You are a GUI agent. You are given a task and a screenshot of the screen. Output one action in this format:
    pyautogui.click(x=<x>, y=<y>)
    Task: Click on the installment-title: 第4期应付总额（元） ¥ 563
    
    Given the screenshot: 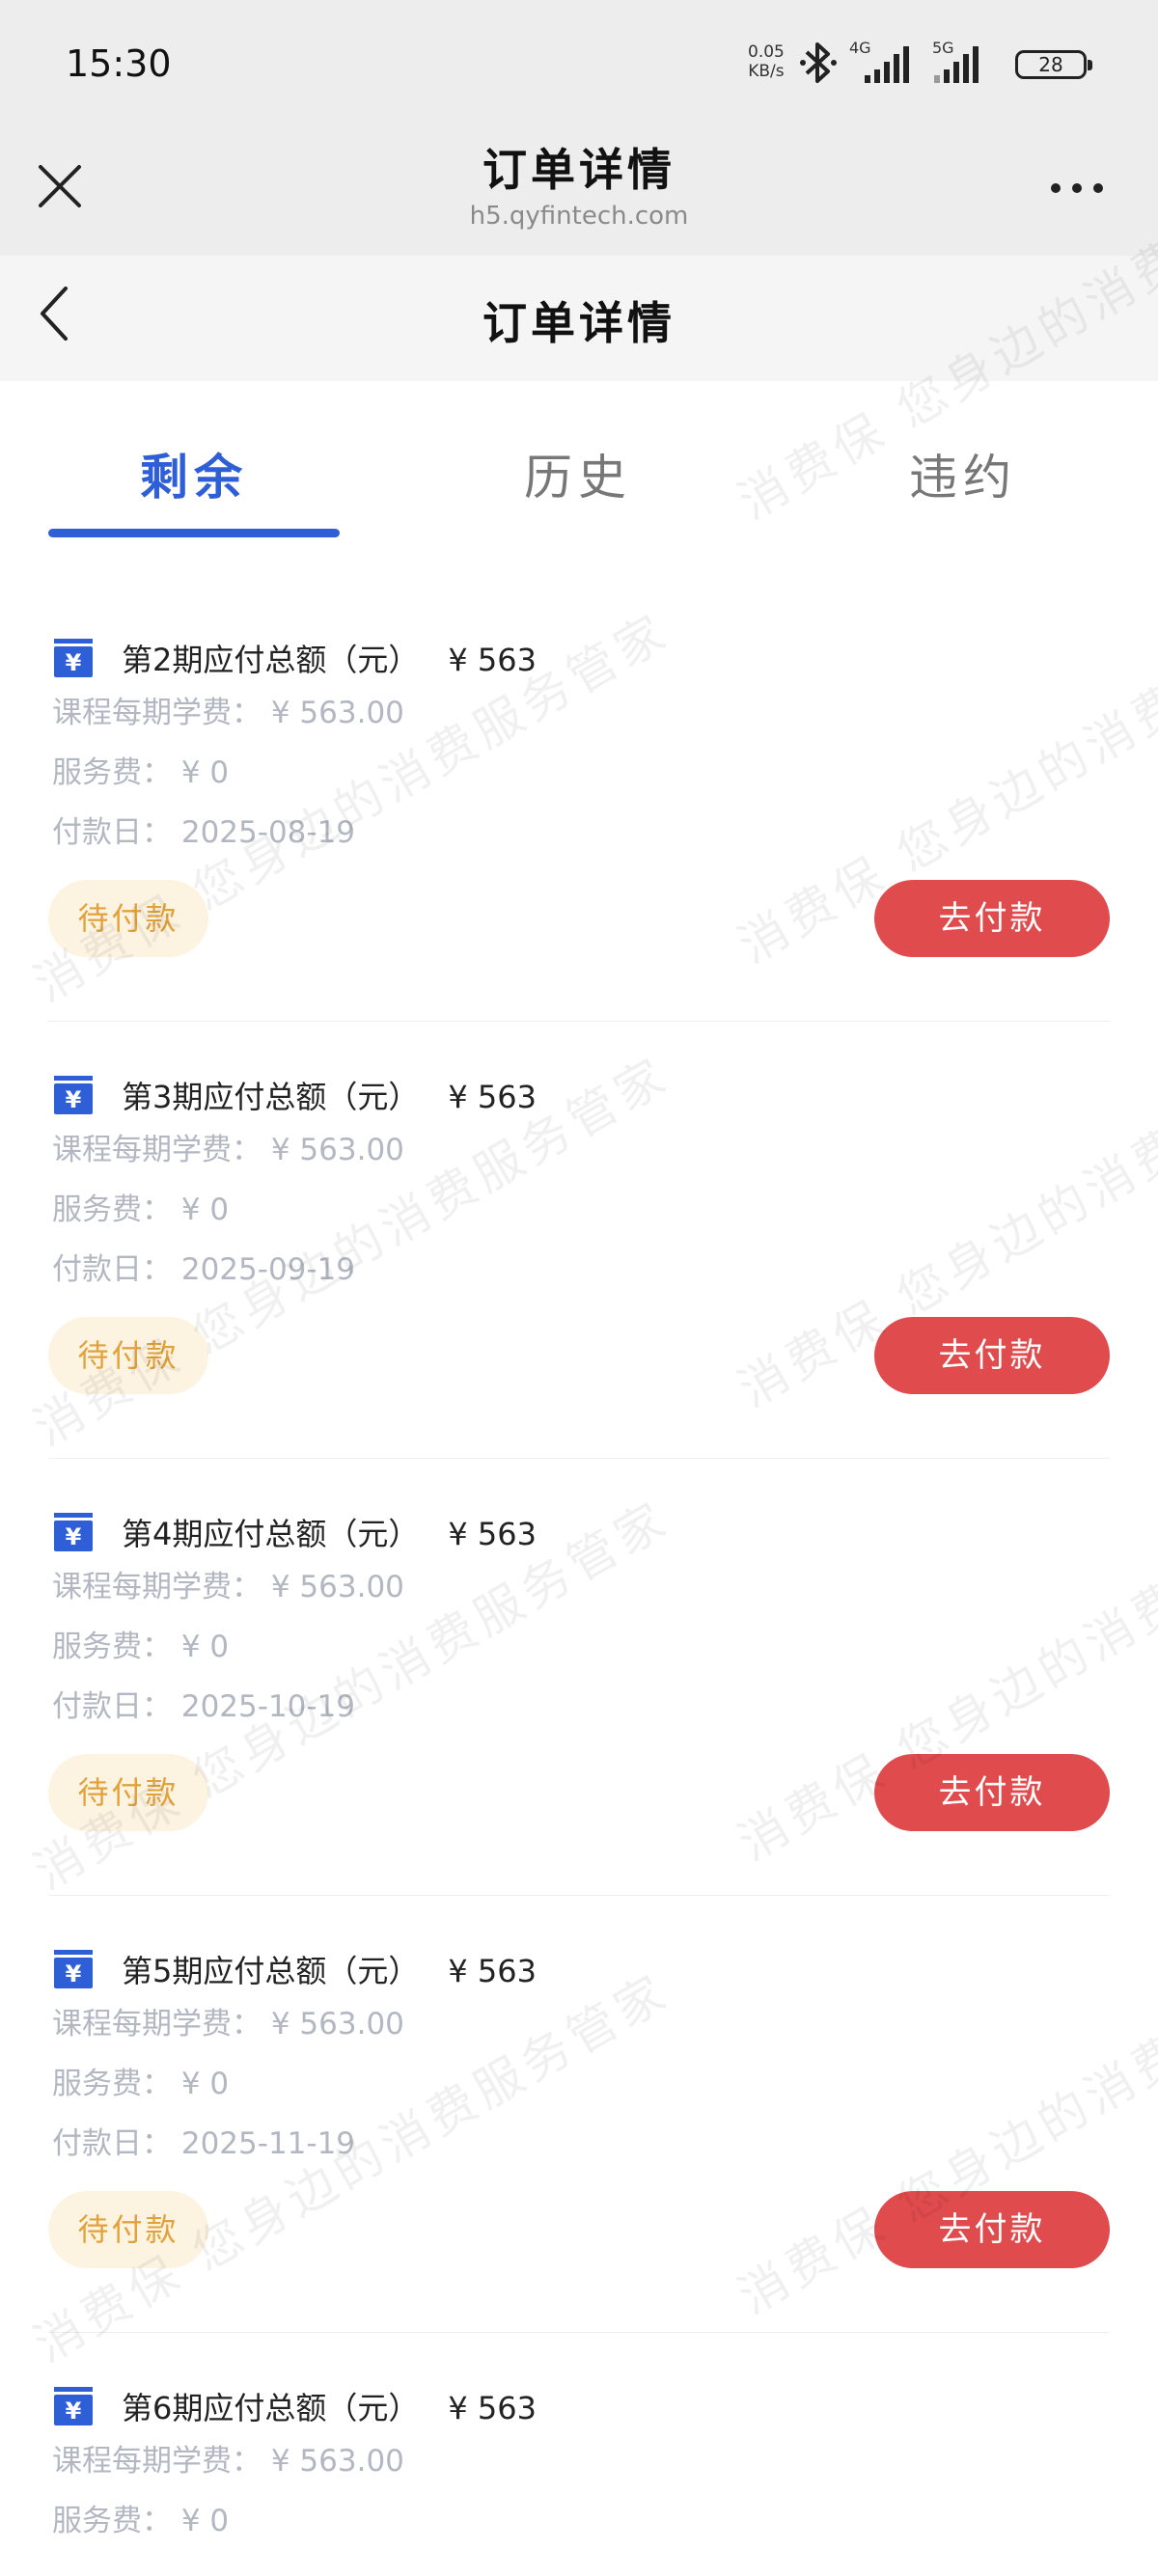 What is the action you would take?
    pyautogui.click(x=329, y=1532)
    